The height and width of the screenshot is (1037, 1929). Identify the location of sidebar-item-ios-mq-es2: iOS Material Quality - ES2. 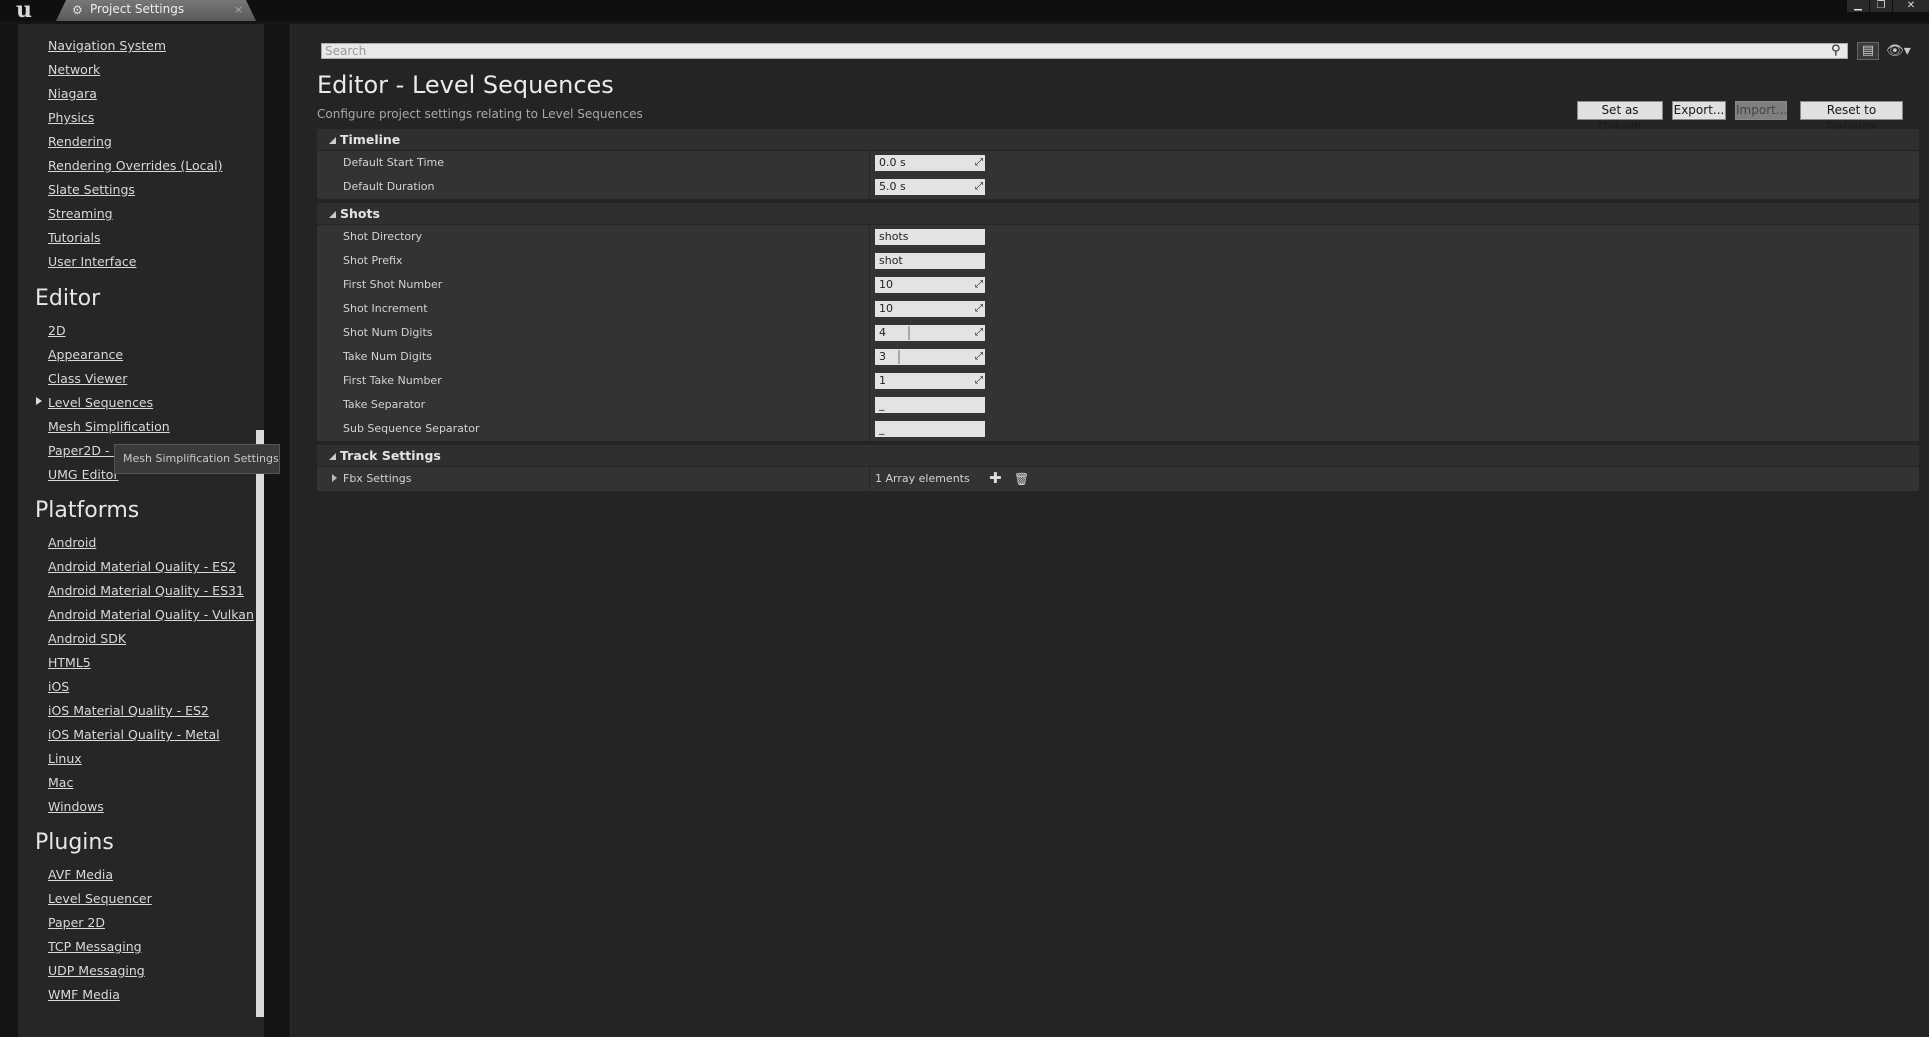
(128, 710).